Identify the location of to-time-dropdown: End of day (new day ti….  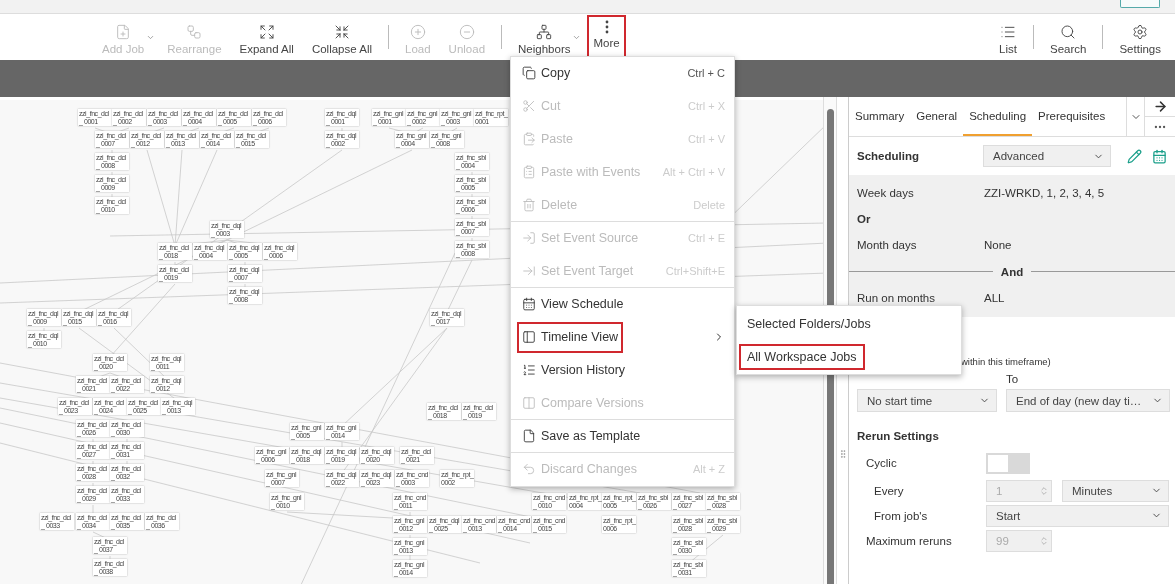
(1088, 400).